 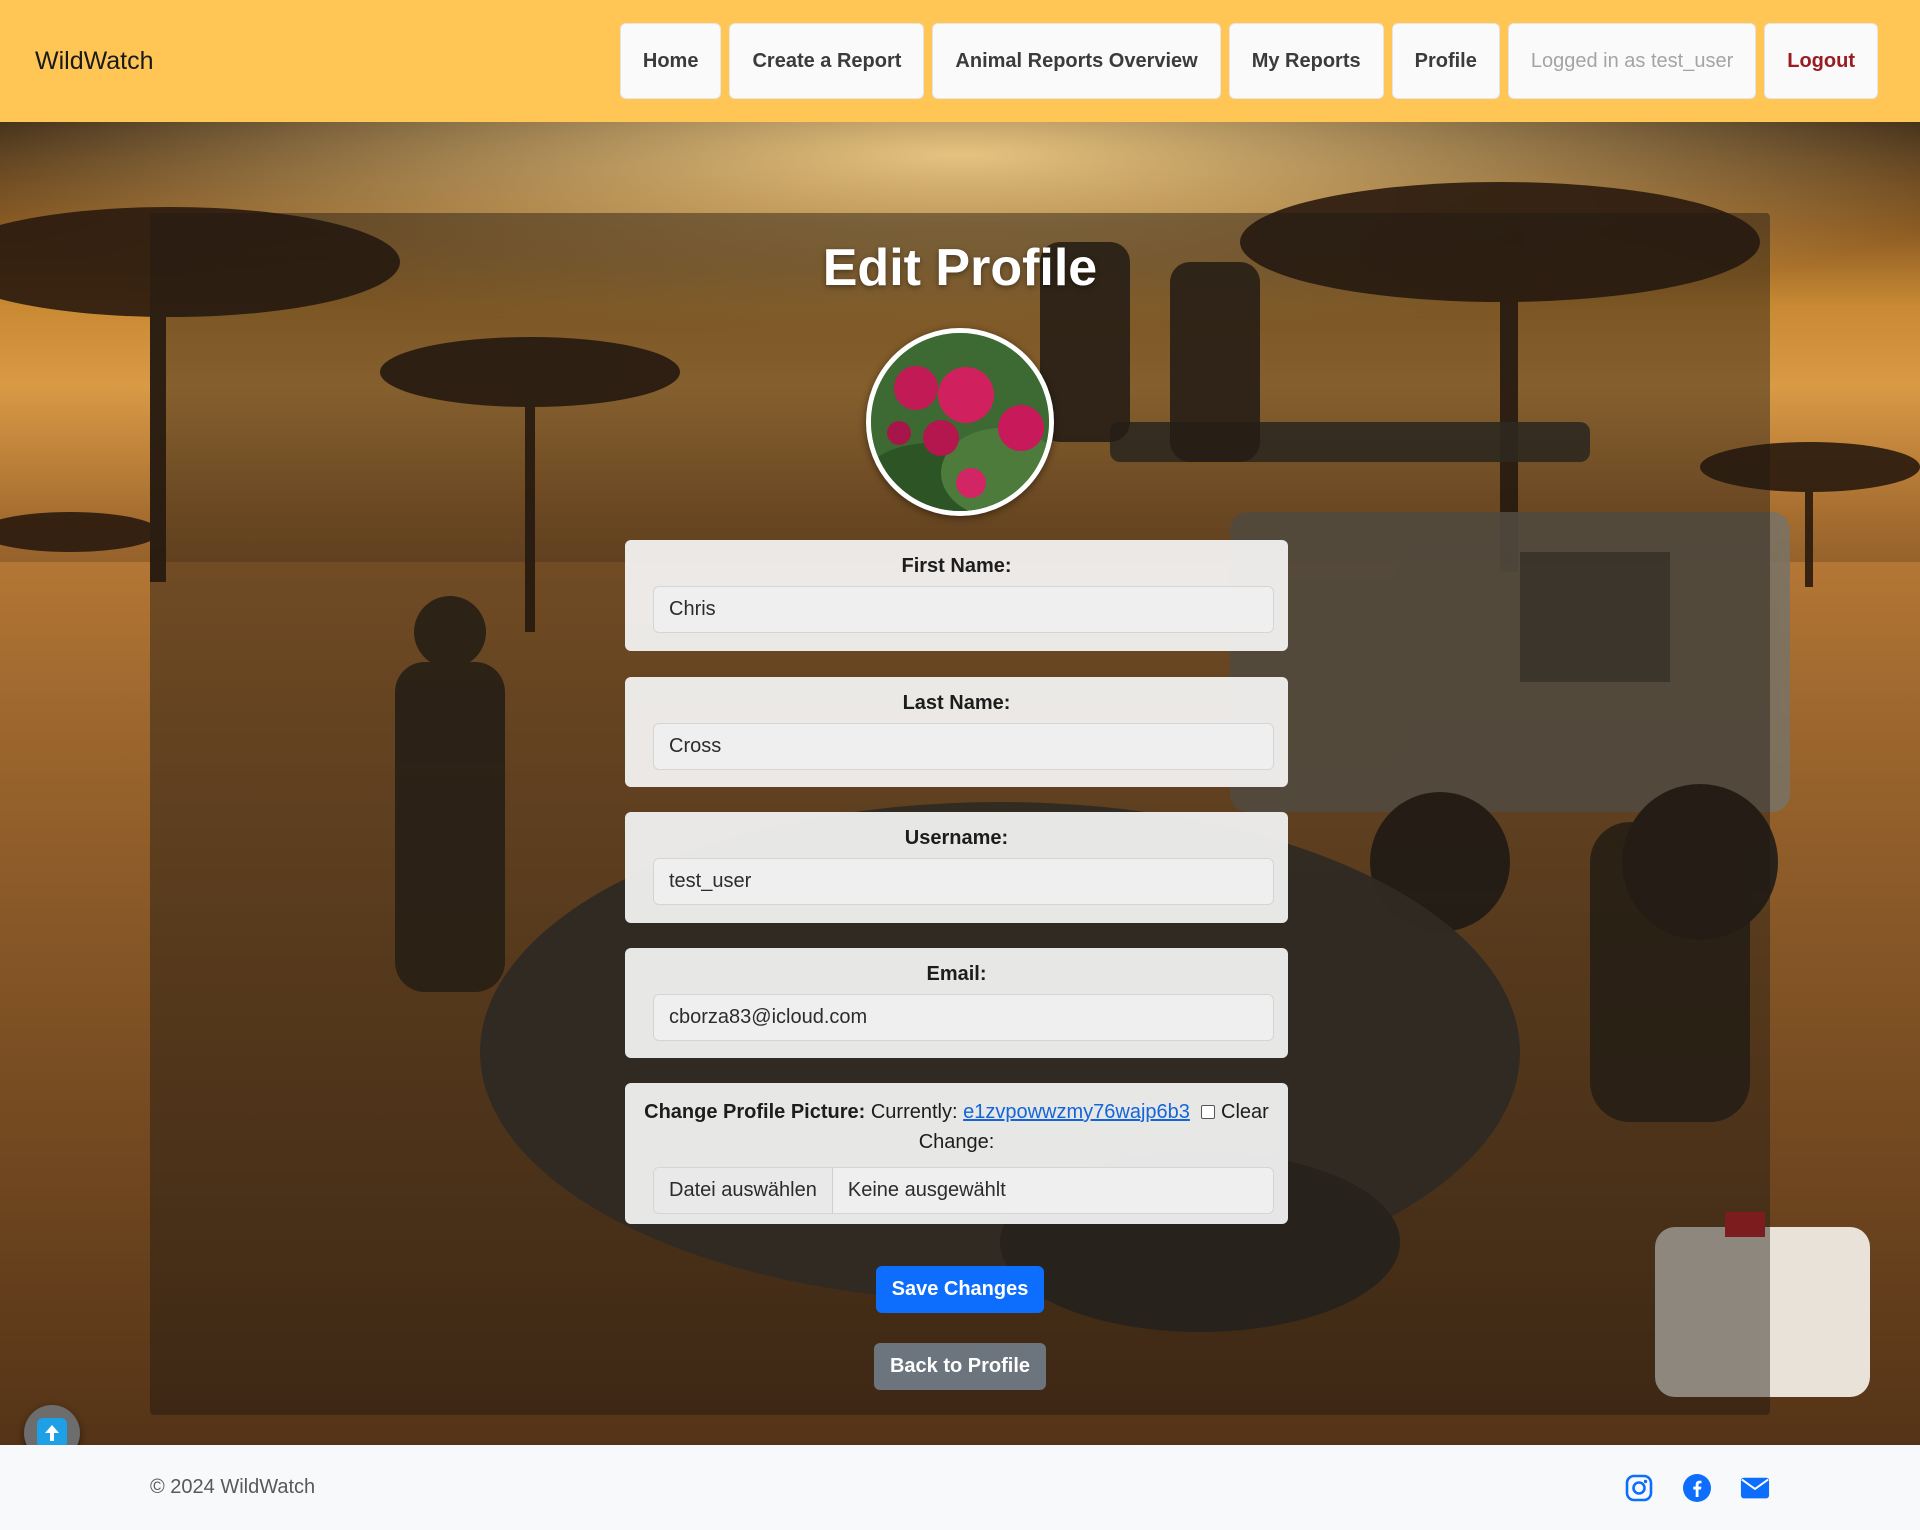 What do you see at coordinates (963, 609) in the screenshot?
I see `first-name-input: Chris` at bounding box center [963, 609].